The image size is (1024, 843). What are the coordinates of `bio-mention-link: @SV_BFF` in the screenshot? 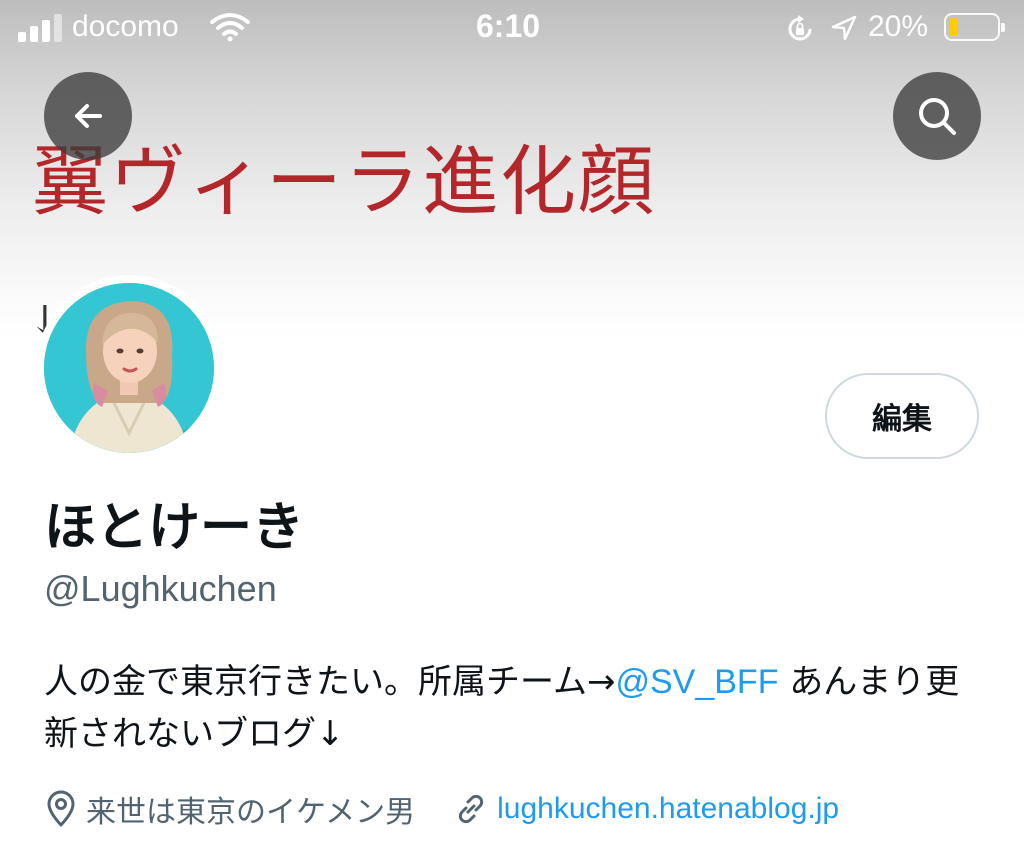 It's located at (696, 682).